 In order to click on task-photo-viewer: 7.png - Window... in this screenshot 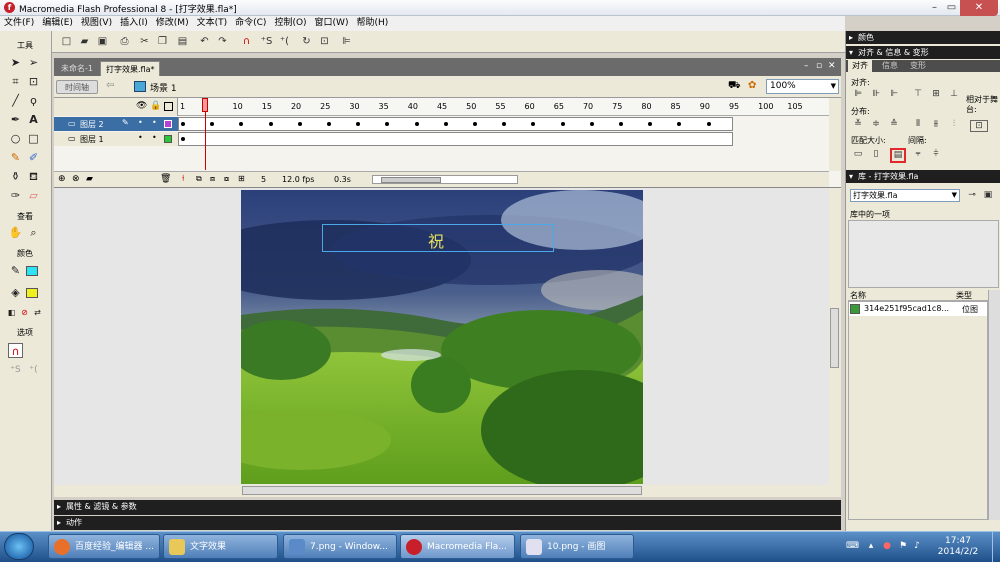, I will do `click(340, 546)`.